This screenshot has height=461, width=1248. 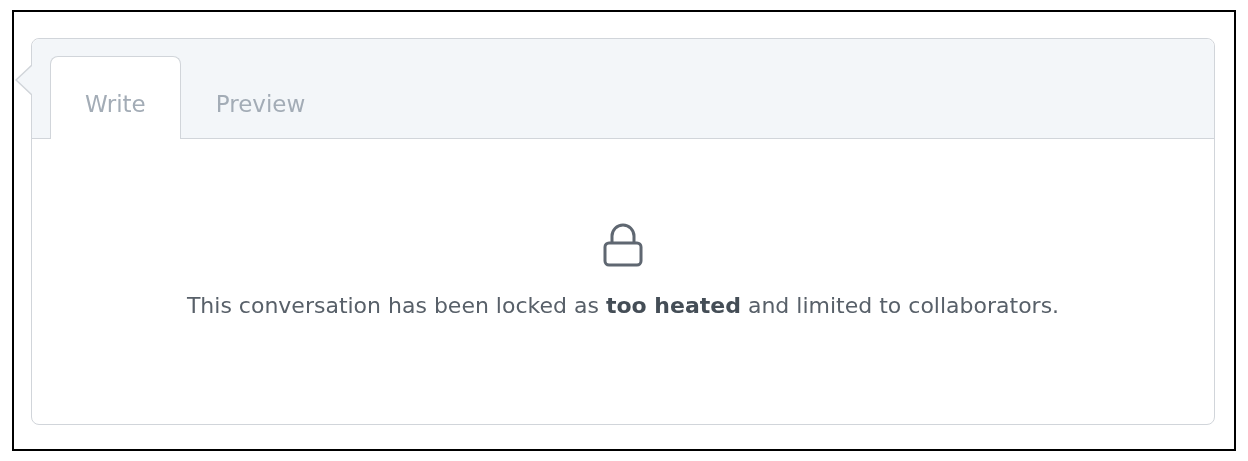 I want to click on tab: Preview, so click(x=260, y=97).